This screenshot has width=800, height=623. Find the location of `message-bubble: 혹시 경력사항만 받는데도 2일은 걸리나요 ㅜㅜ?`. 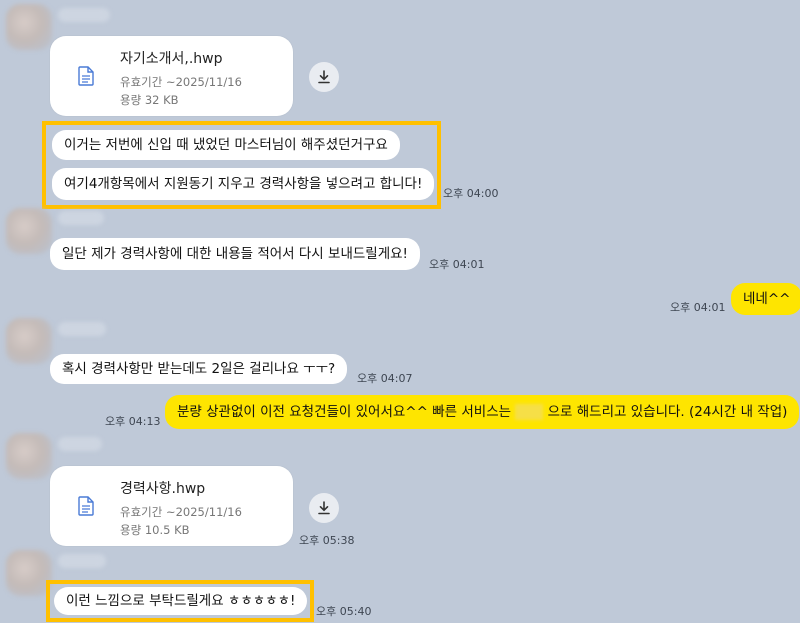

message-bubble: 혹시 경력사항만 받는데도 2일은 걸리나요 ㅜㅜ? is located at coordinates (199, 369).